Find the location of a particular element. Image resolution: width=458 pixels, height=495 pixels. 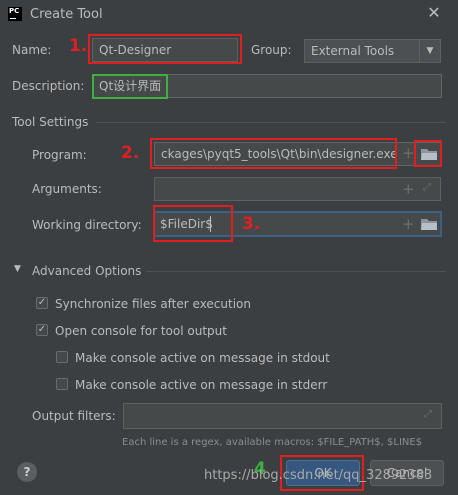

annotation-number-3: 3. is located at coordinates (251, 224).